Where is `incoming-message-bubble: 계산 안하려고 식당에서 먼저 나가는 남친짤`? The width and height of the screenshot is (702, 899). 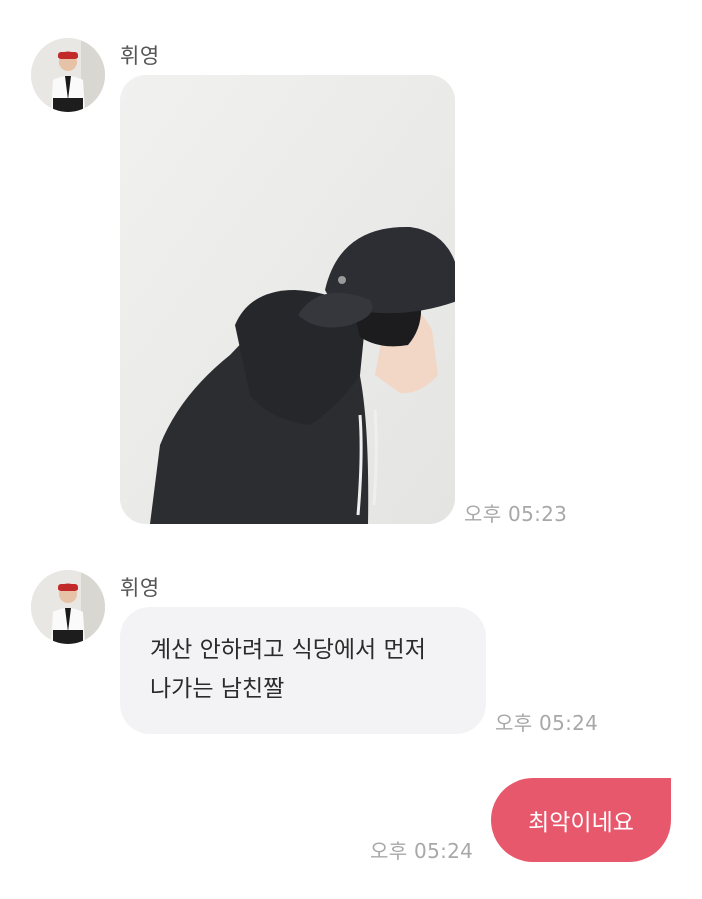
incoming-message-bubble: 계산 안하려고 식당에서 먼저 나가는 남친짤 is located at coordinates (303, 670).